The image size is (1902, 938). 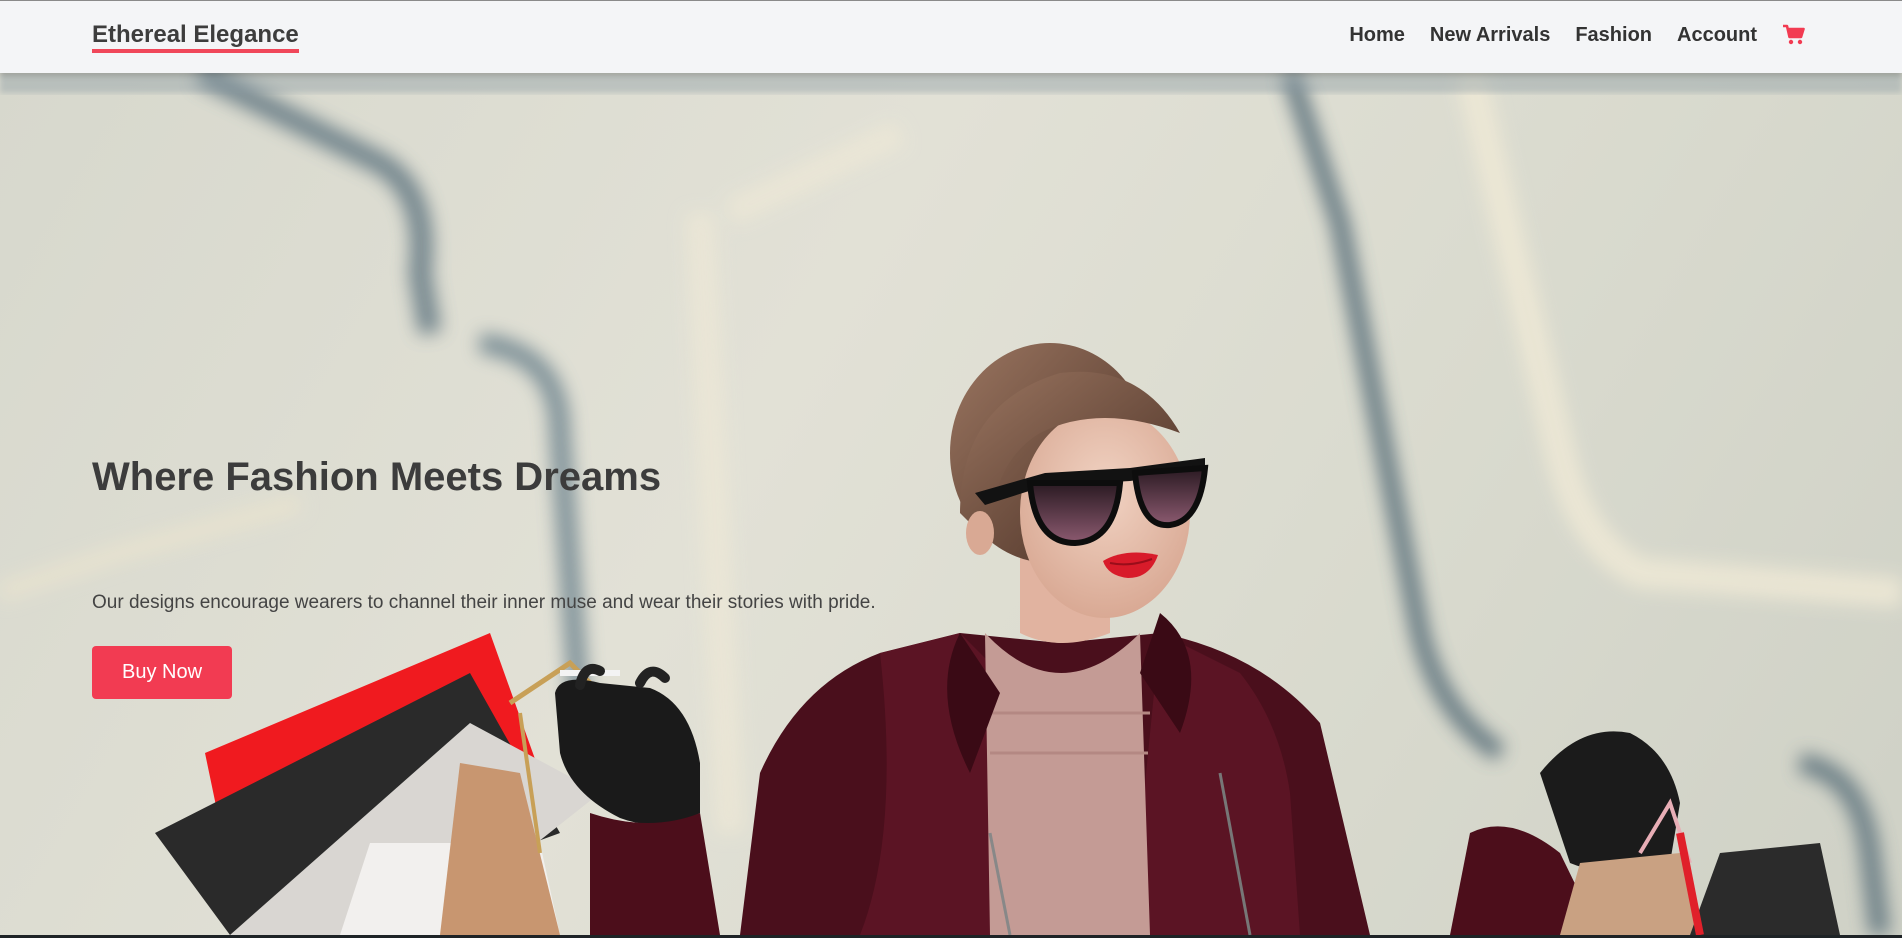 I want to click on brand-logo: Ethereal Elegance, so click(x=195, y=37).